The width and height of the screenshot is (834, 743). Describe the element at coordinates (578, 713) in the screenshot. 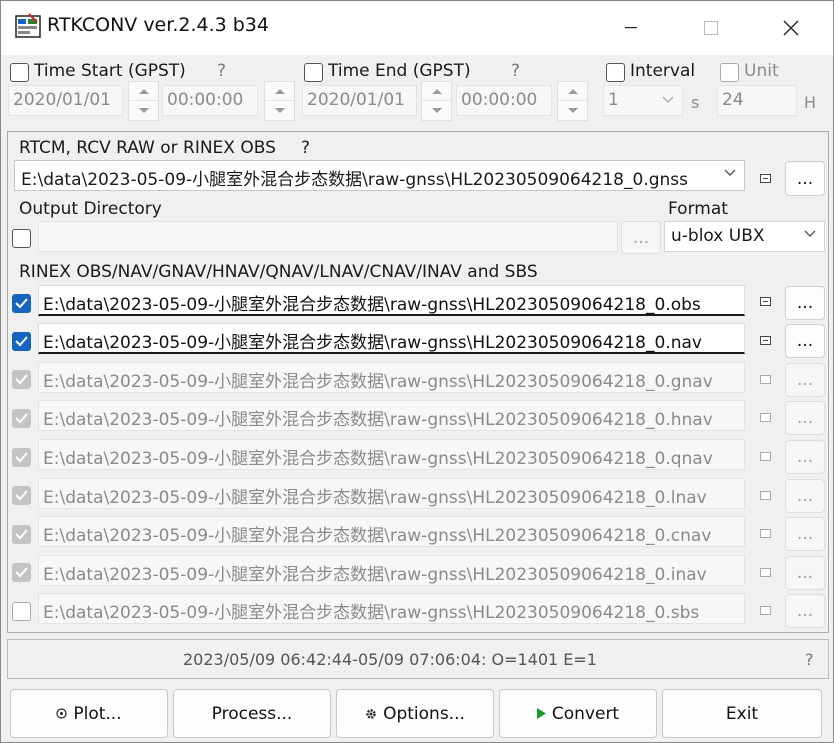

I see `convert-button: Convert` at that location.